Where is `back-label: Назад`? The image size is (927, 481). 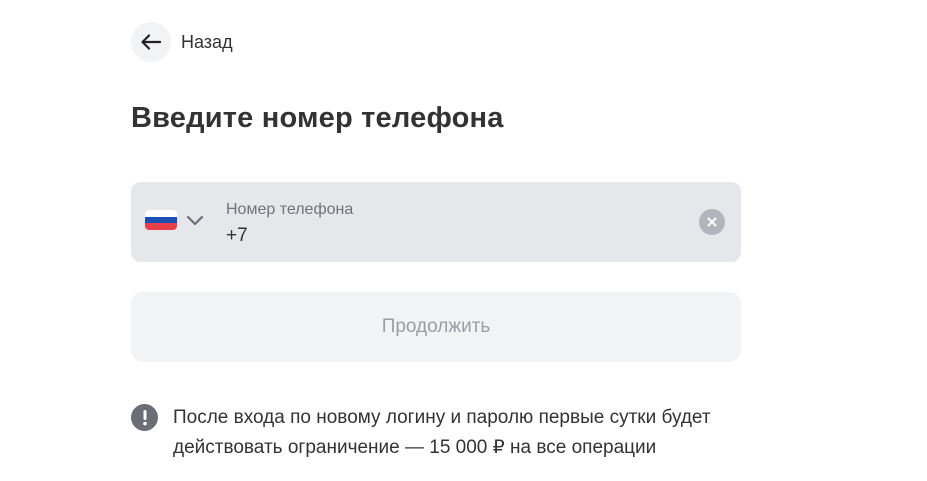 back-label: Назад is located at coordinates (207, 42).